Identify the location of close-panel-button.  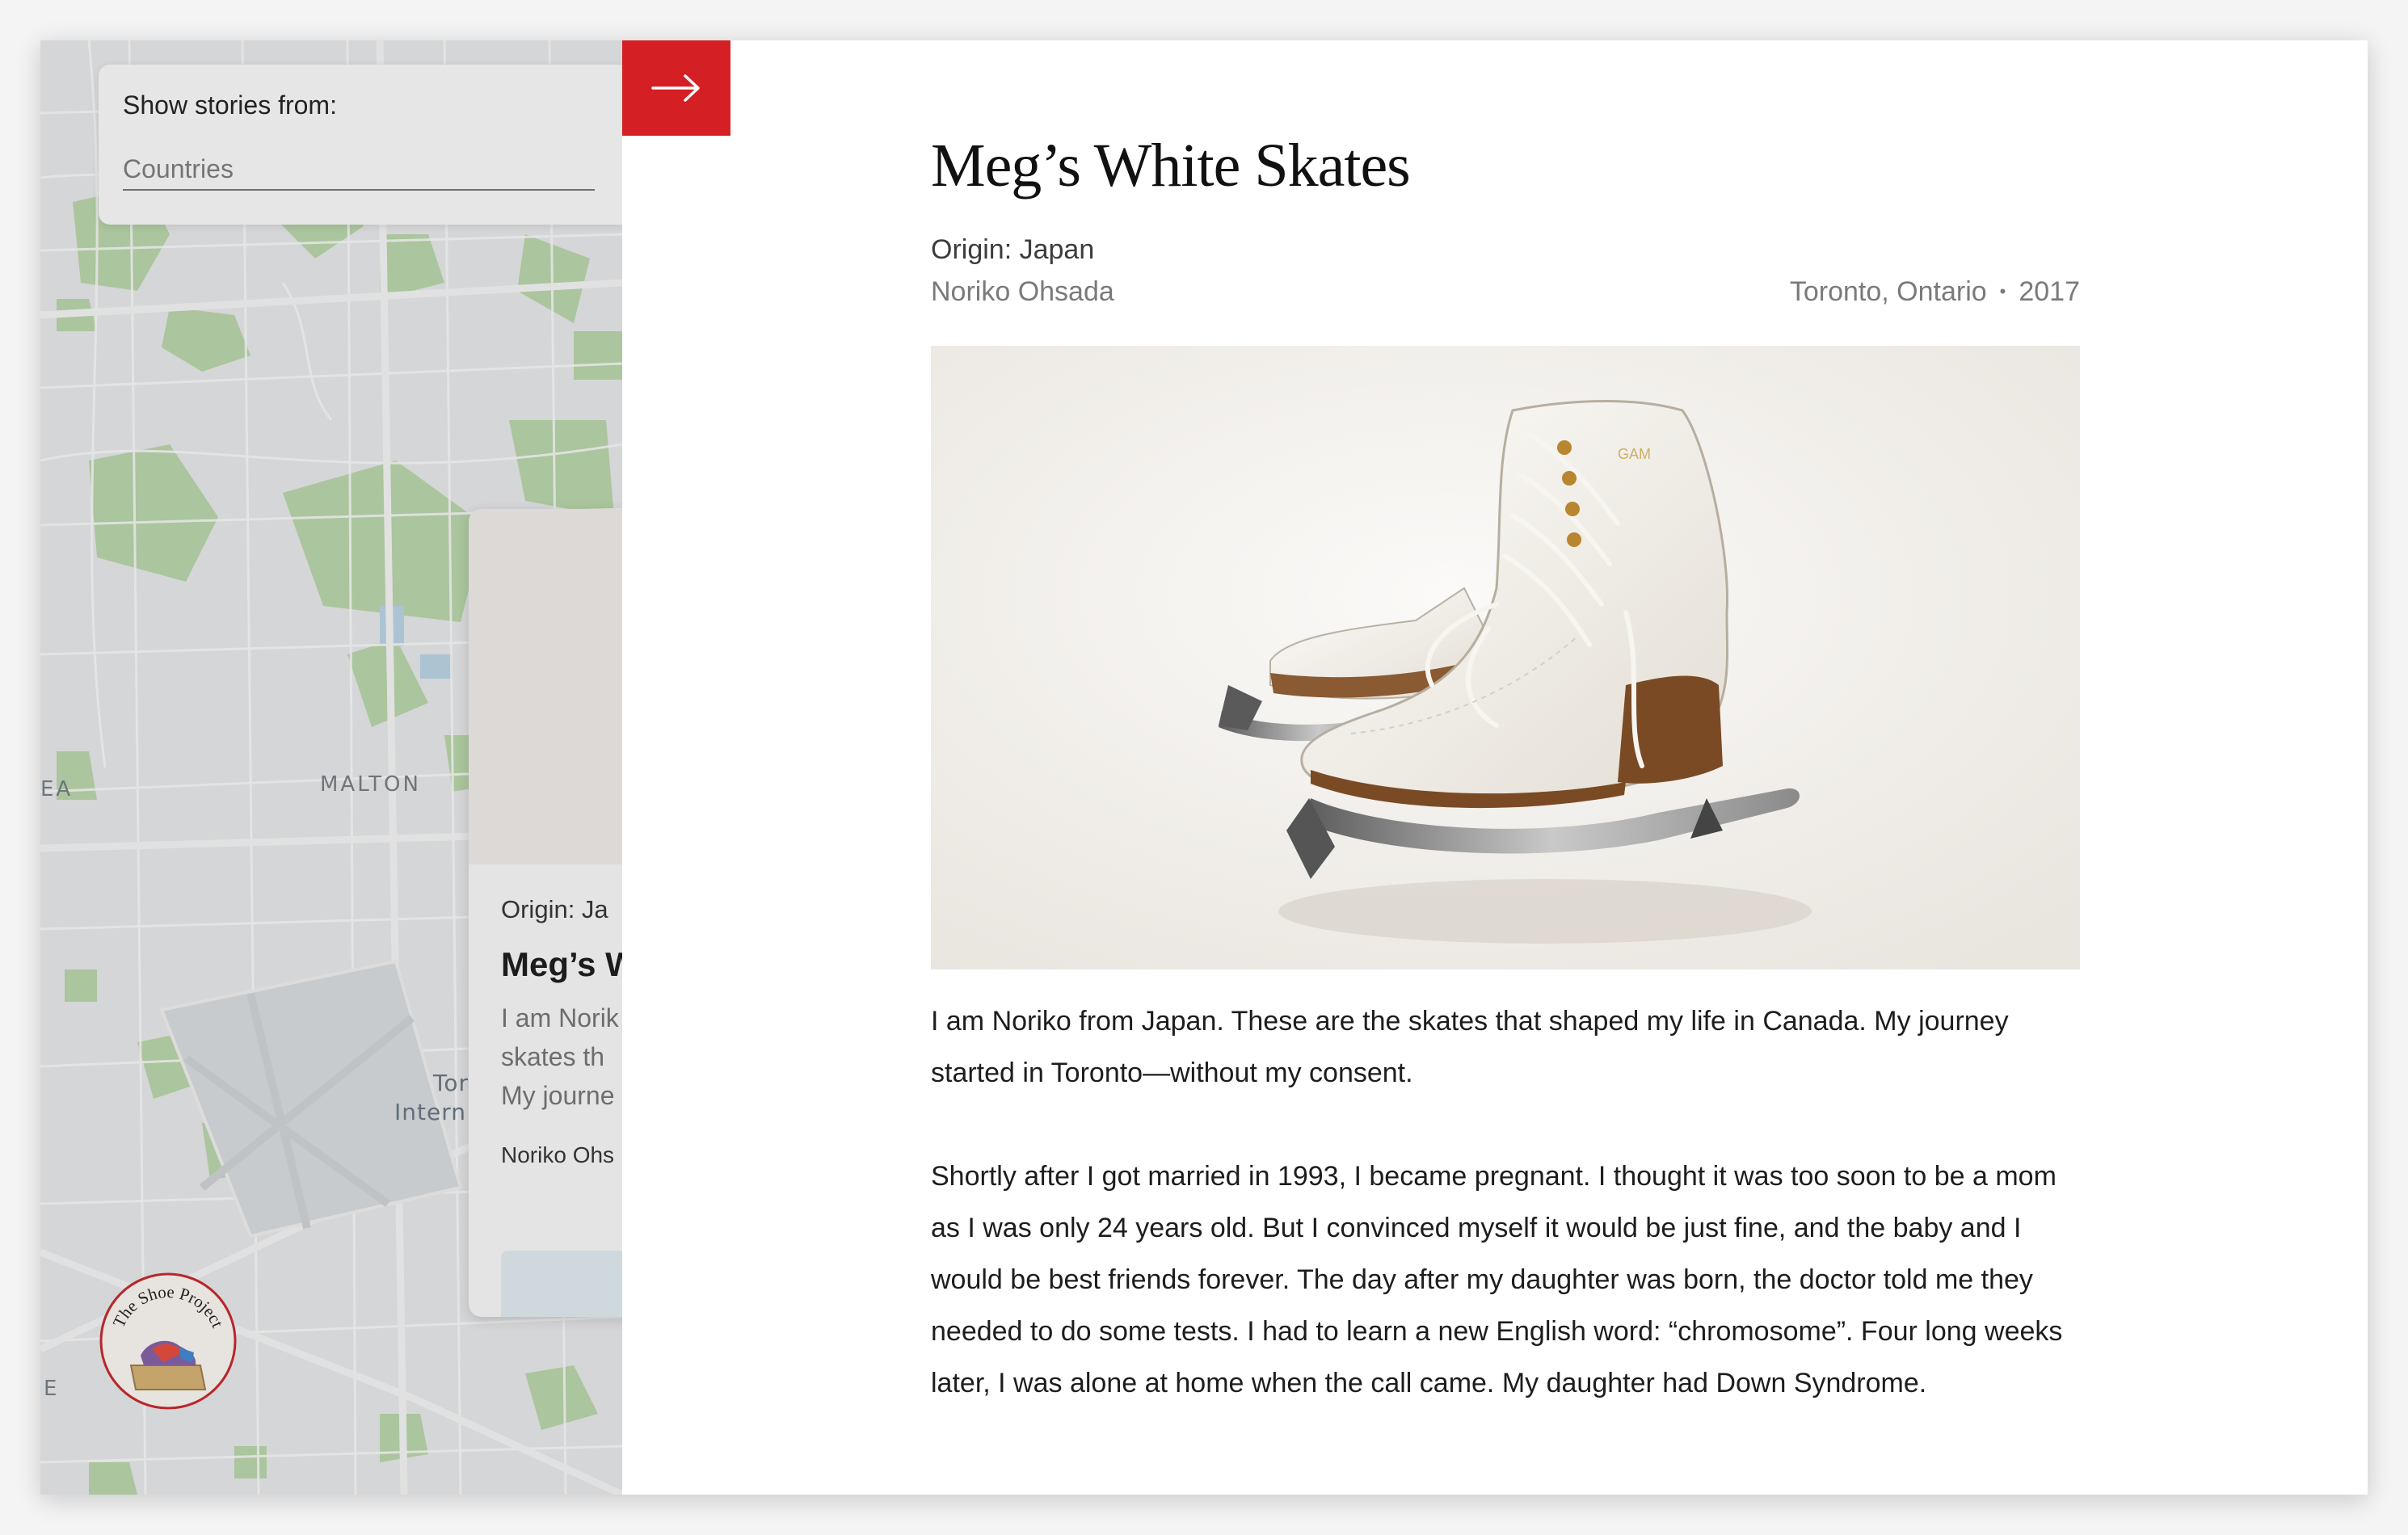
(676, 88).